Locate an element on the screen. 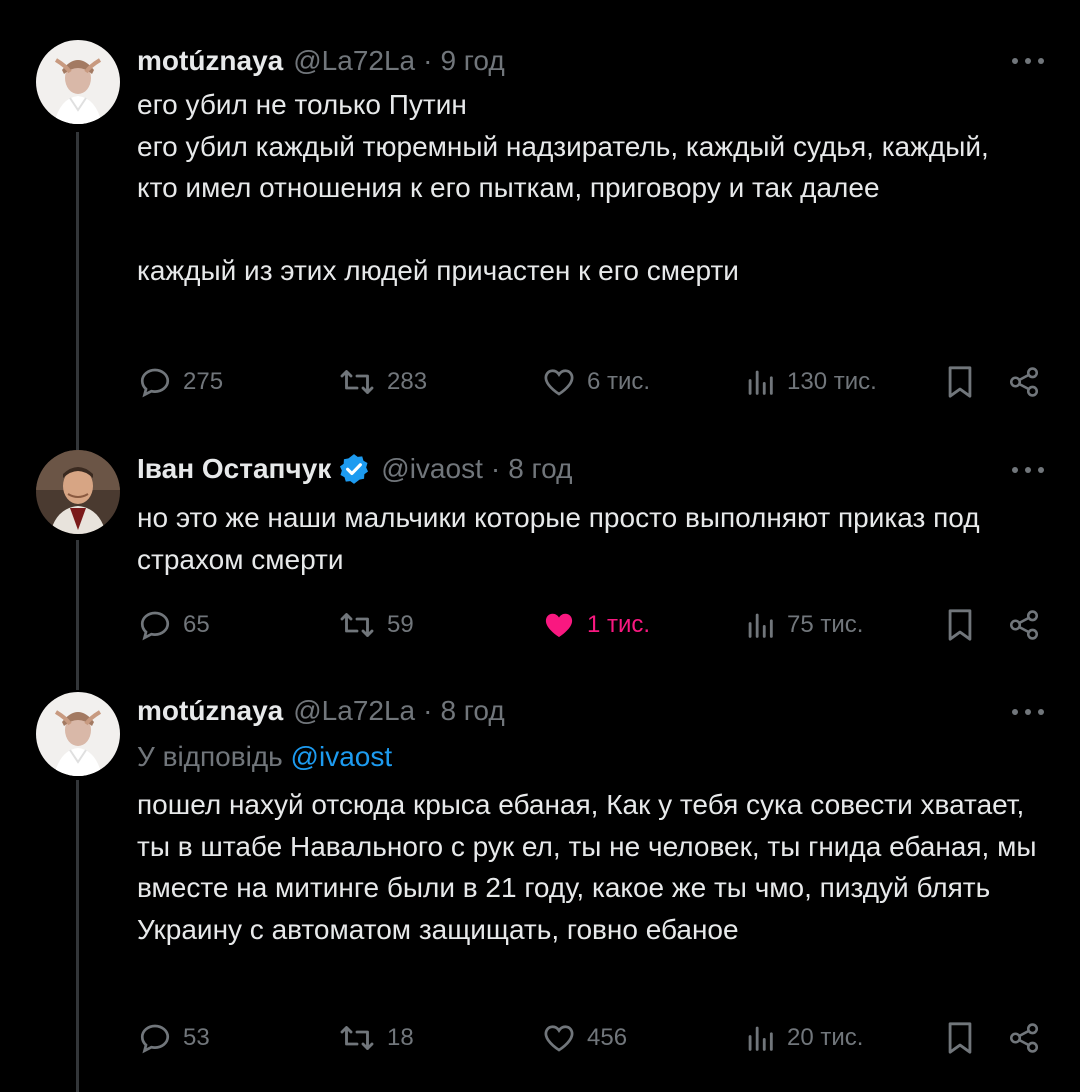 The height and width of the screenshot is (1092, 1080). views-button: 20 тис. is located at coordinates (803, 1038).